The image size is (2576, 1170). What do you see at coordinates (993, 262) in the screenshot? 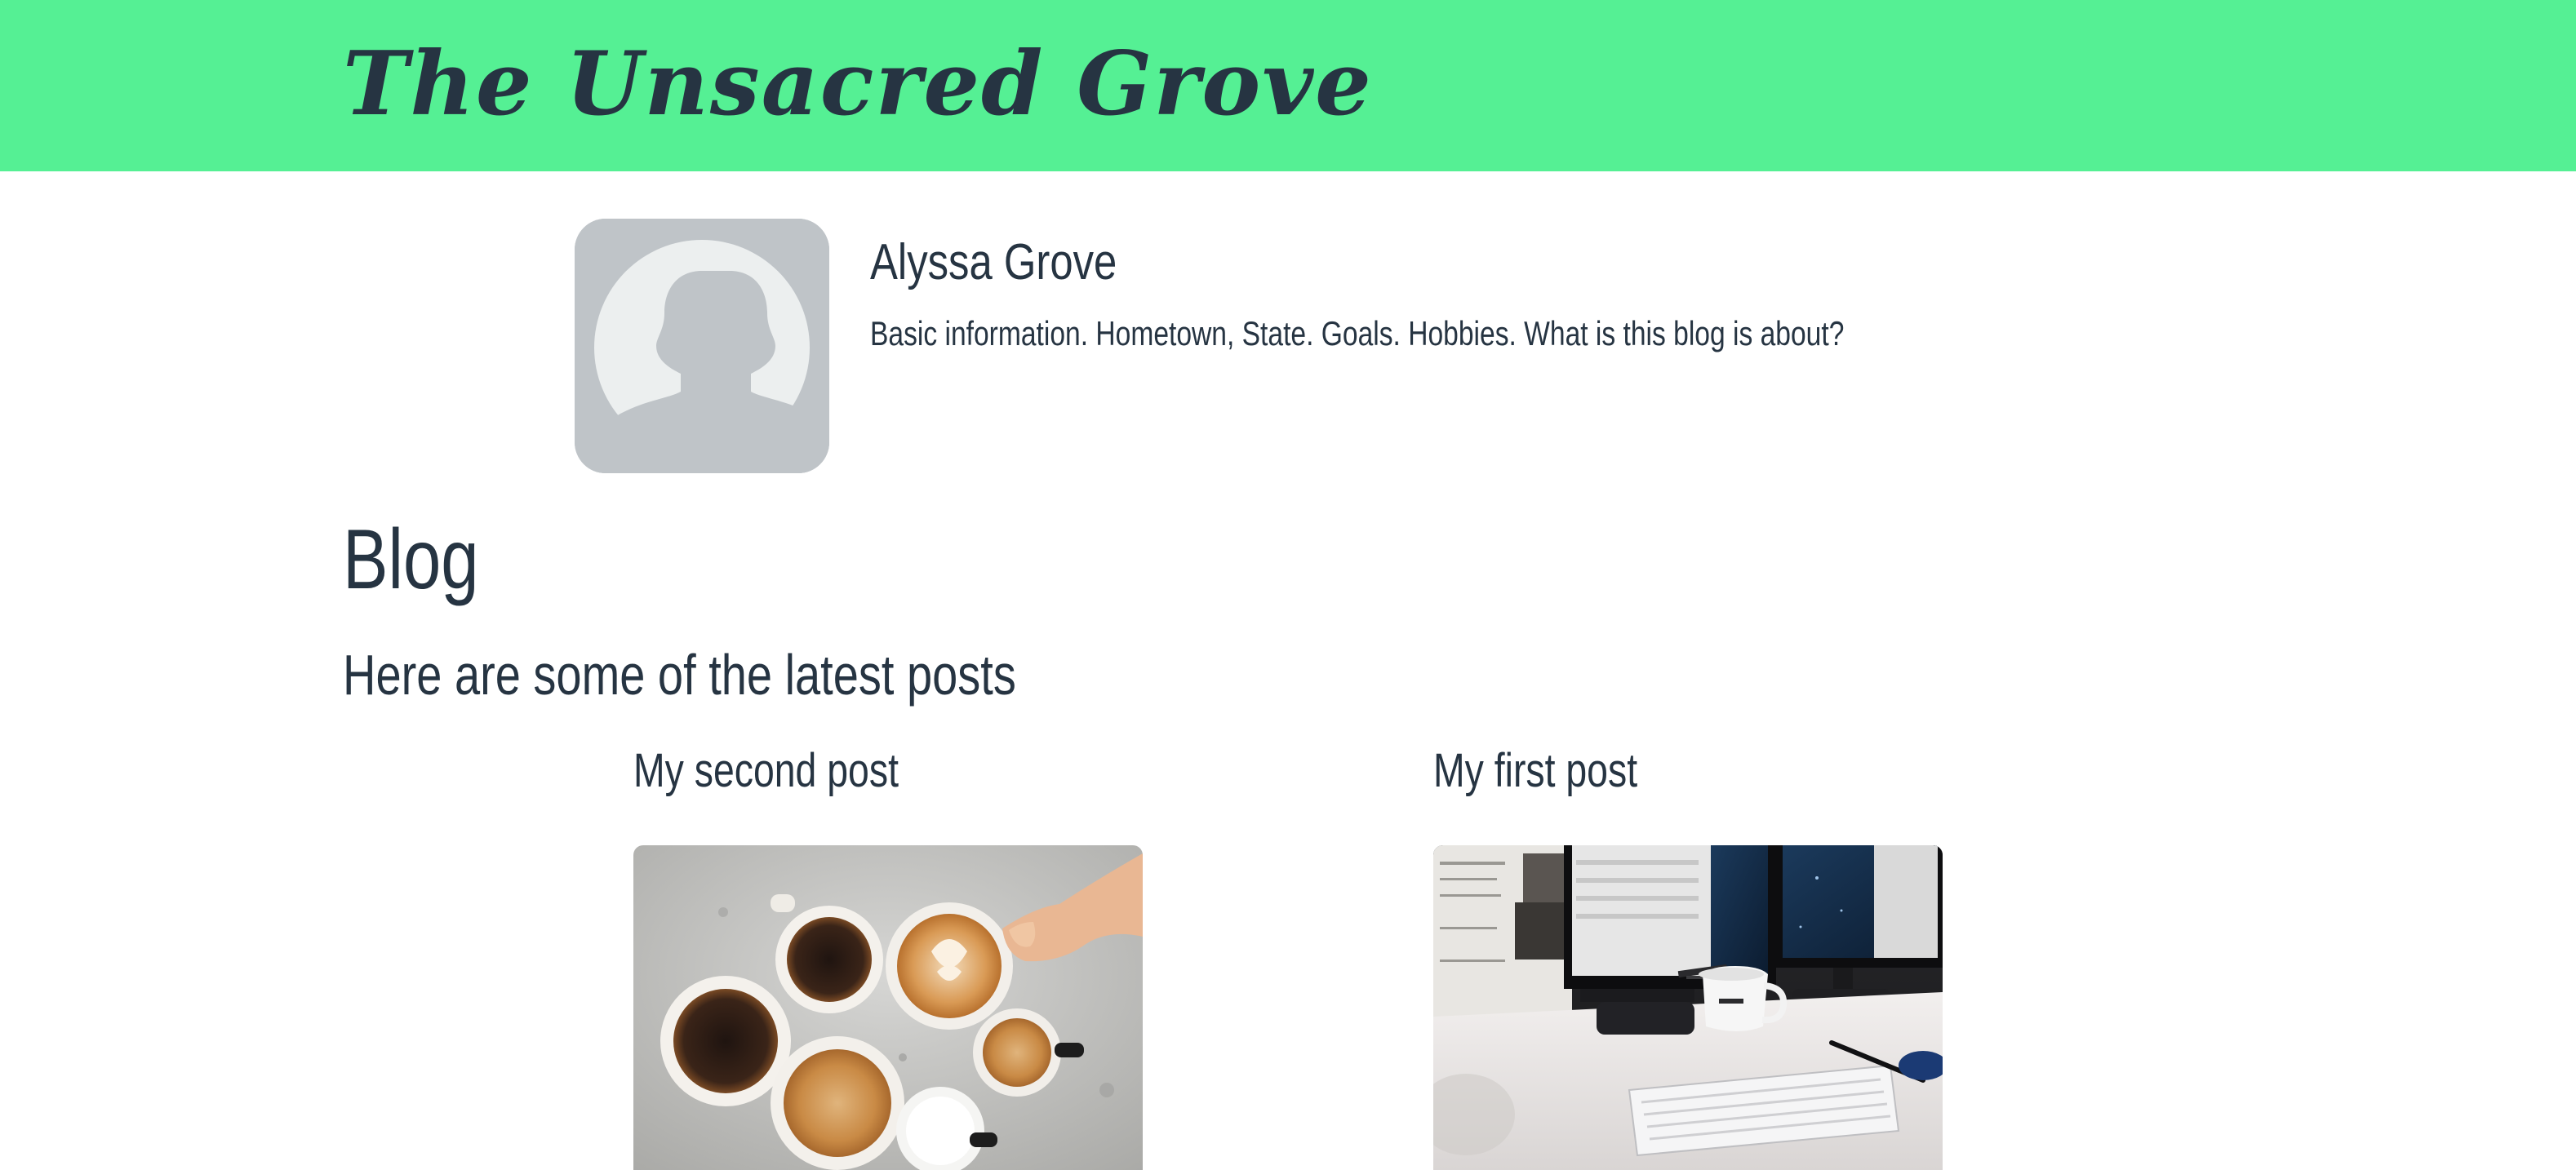
I see `profile-name: Alyssa Grove` at bounding box center [993, 262].